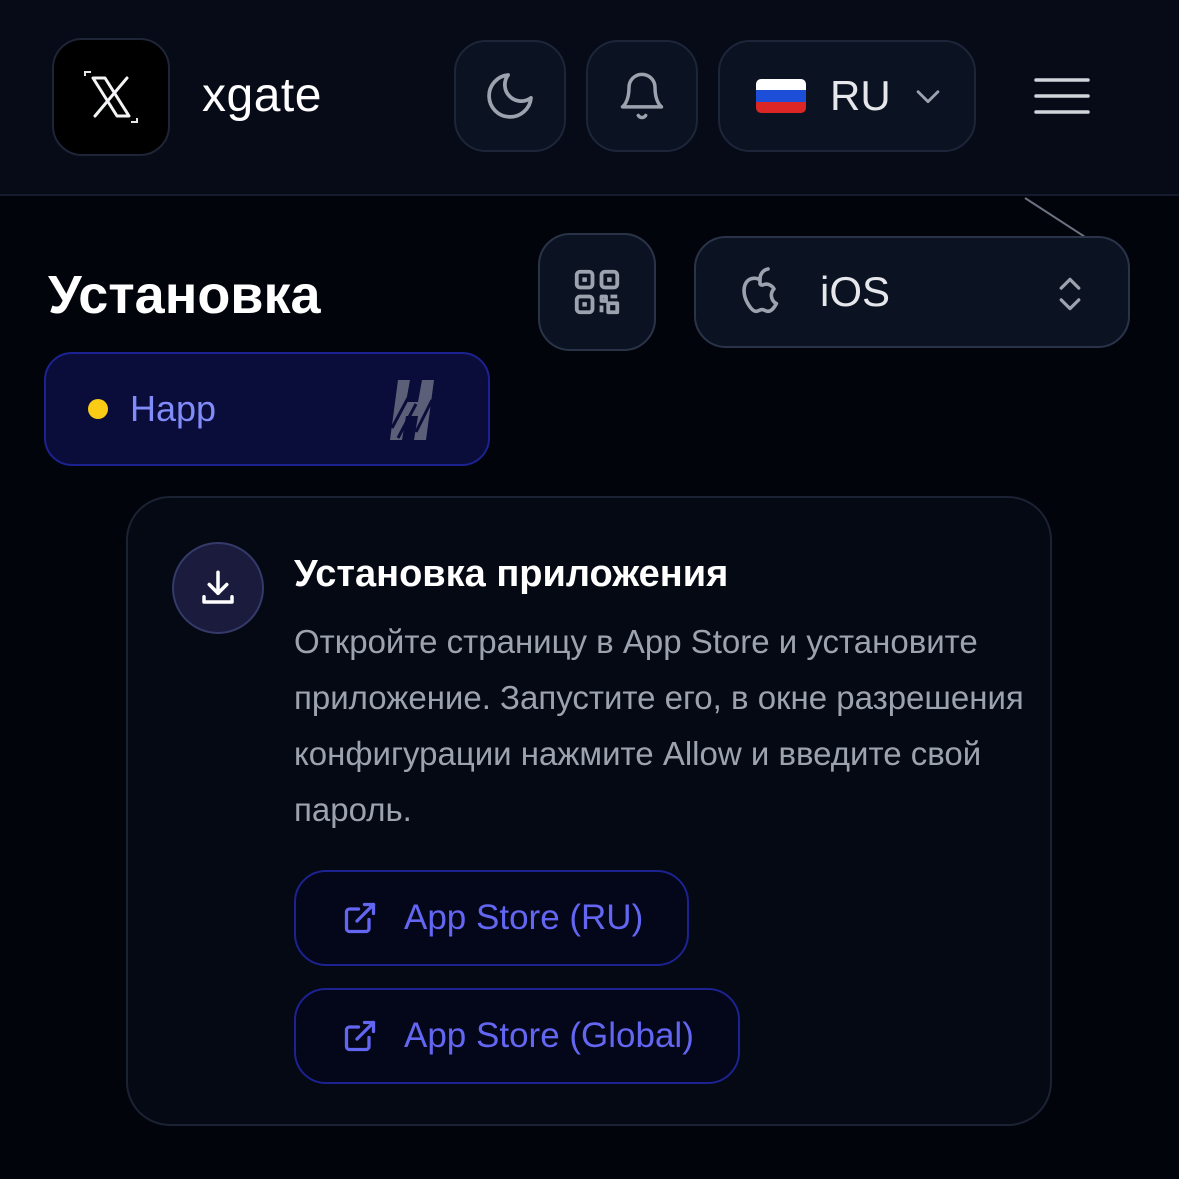 The height and width of the screenshot is (1179, 1179). I want to click on app-store-ru-button: App Store (RU), so click(492, 918).